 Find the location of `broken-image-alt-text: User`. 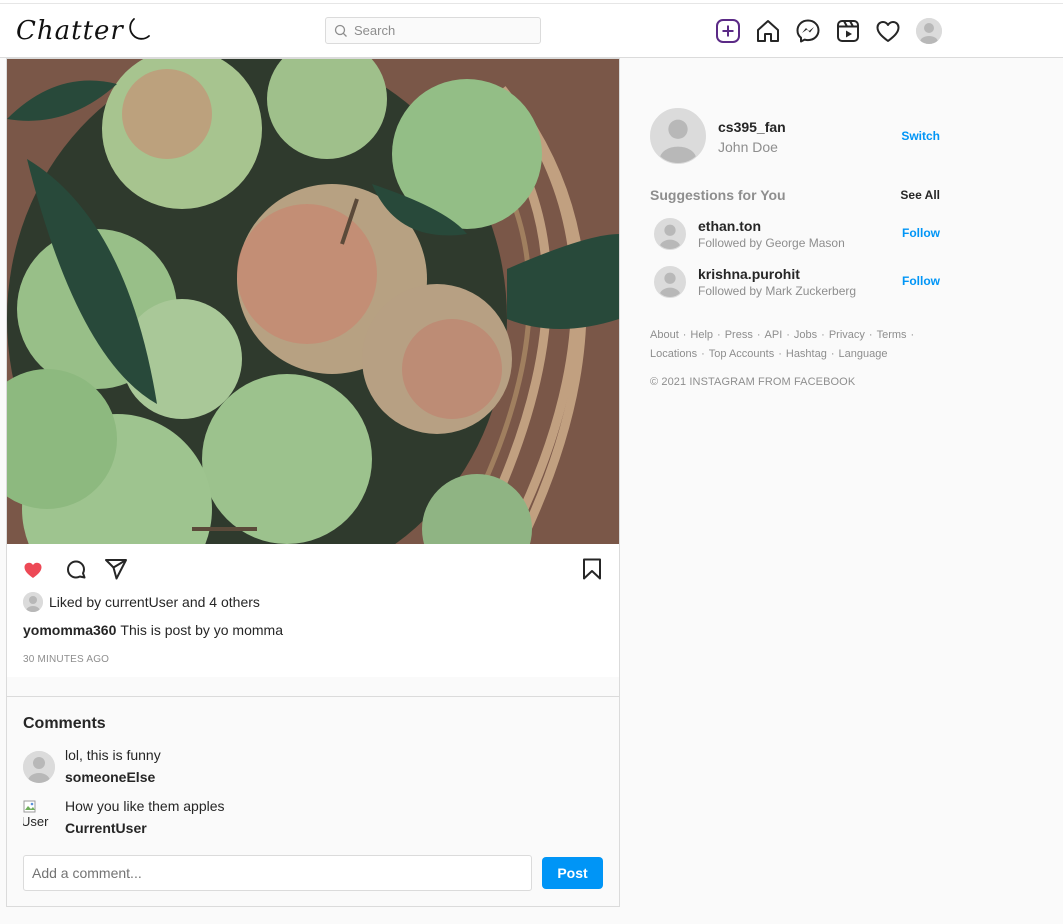

broken-image-alt-text: User is located at coordinates (36, 821).